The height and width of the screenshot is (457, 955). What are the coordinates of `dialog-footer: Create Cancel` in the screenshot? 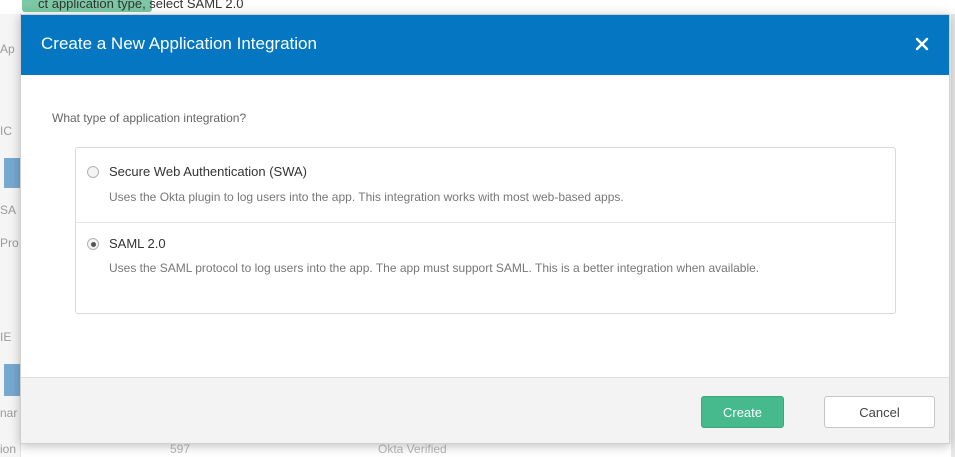 It's located at (485, 410).